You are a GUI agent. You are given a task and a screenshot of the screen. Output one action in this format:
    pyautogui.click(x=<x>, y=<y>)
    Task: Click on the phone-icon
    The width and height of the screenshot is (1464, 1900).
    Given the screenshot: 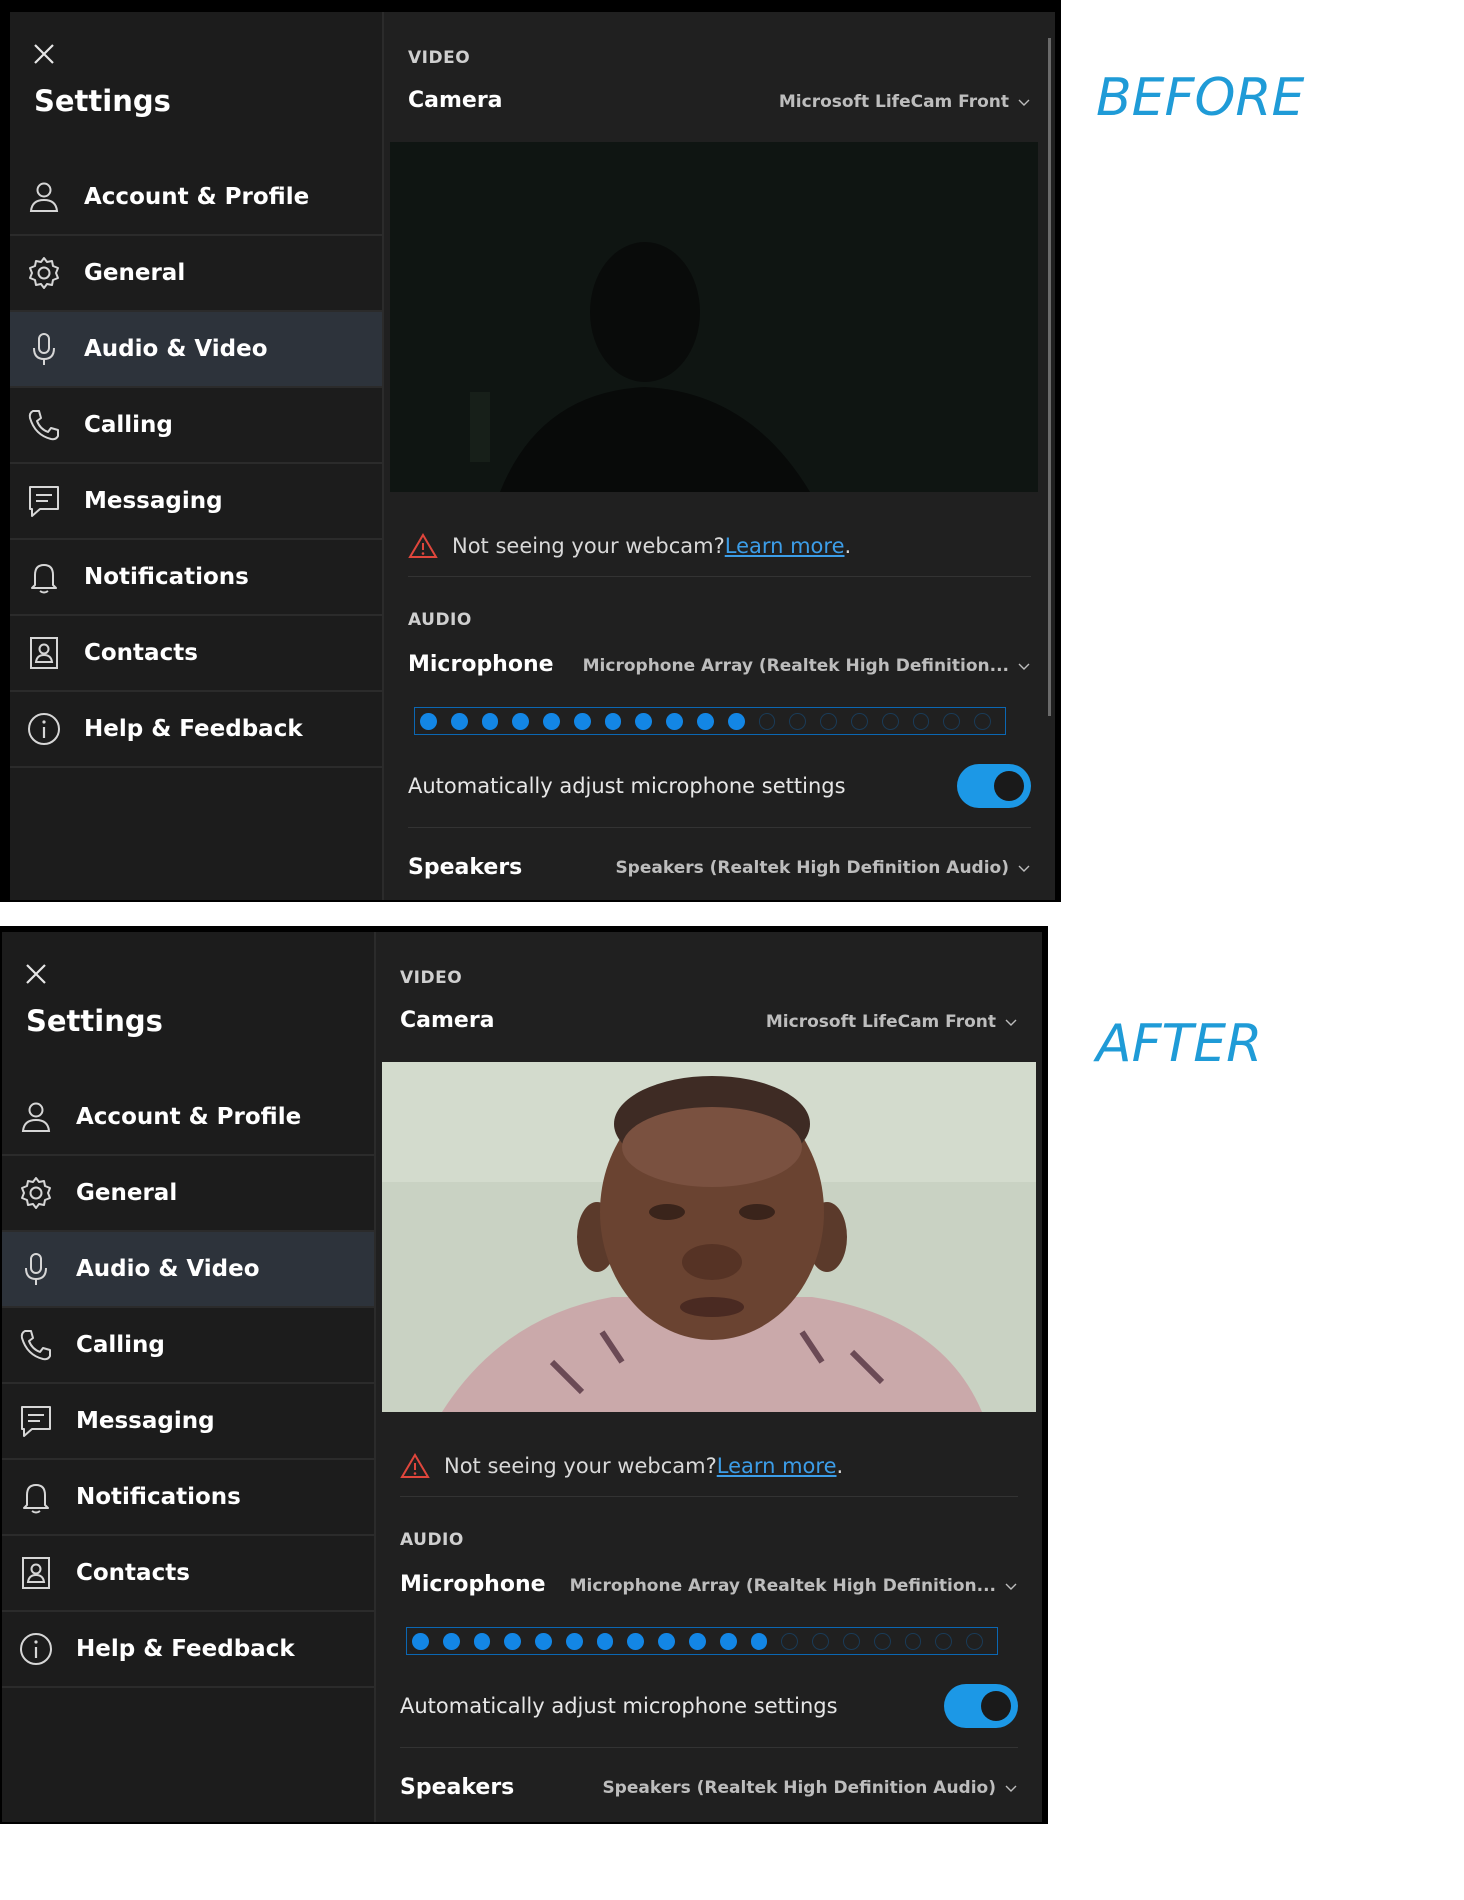 What is the action you would take?
    pyautogui.click(x=36, y=1345)
    